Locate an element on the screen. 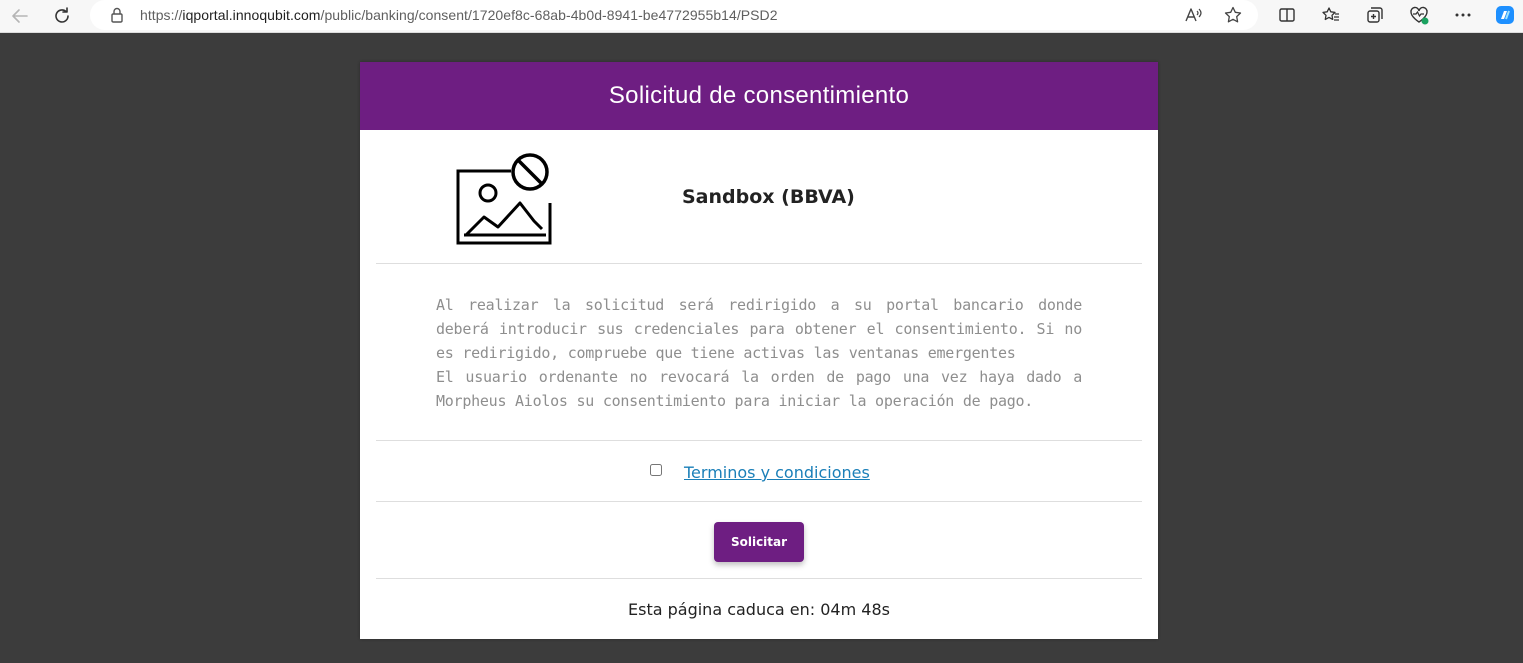 The height and width of the screenshot is (663, 1523). more-button is located at coordinates (1463, 15).